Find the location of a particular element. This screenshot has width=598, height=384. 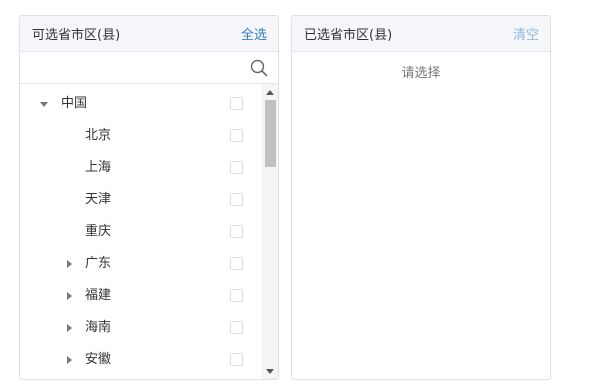

available-panel-title: 可选省市区(县) is located at coordinates (76, 35).